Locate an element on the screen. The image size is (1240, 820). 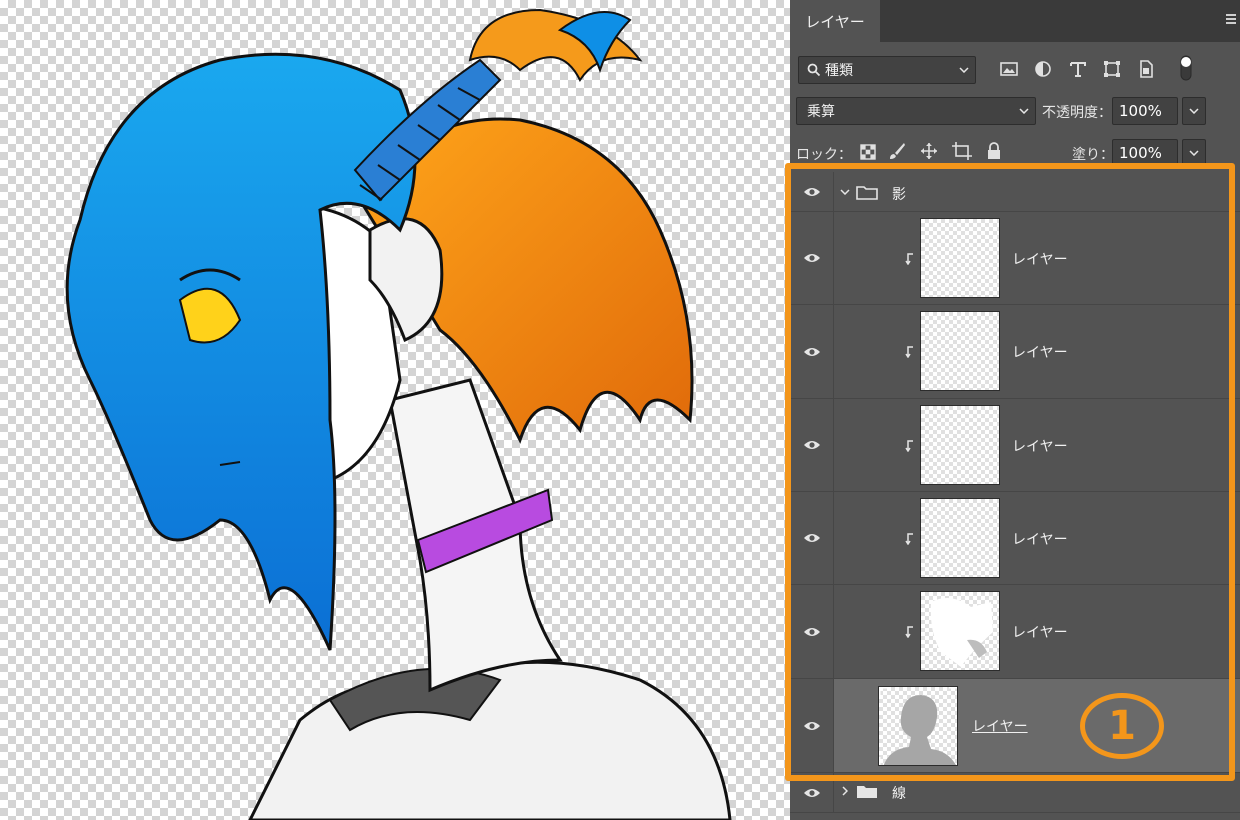
image-filter-icon is located at coordinates (1009, 69).